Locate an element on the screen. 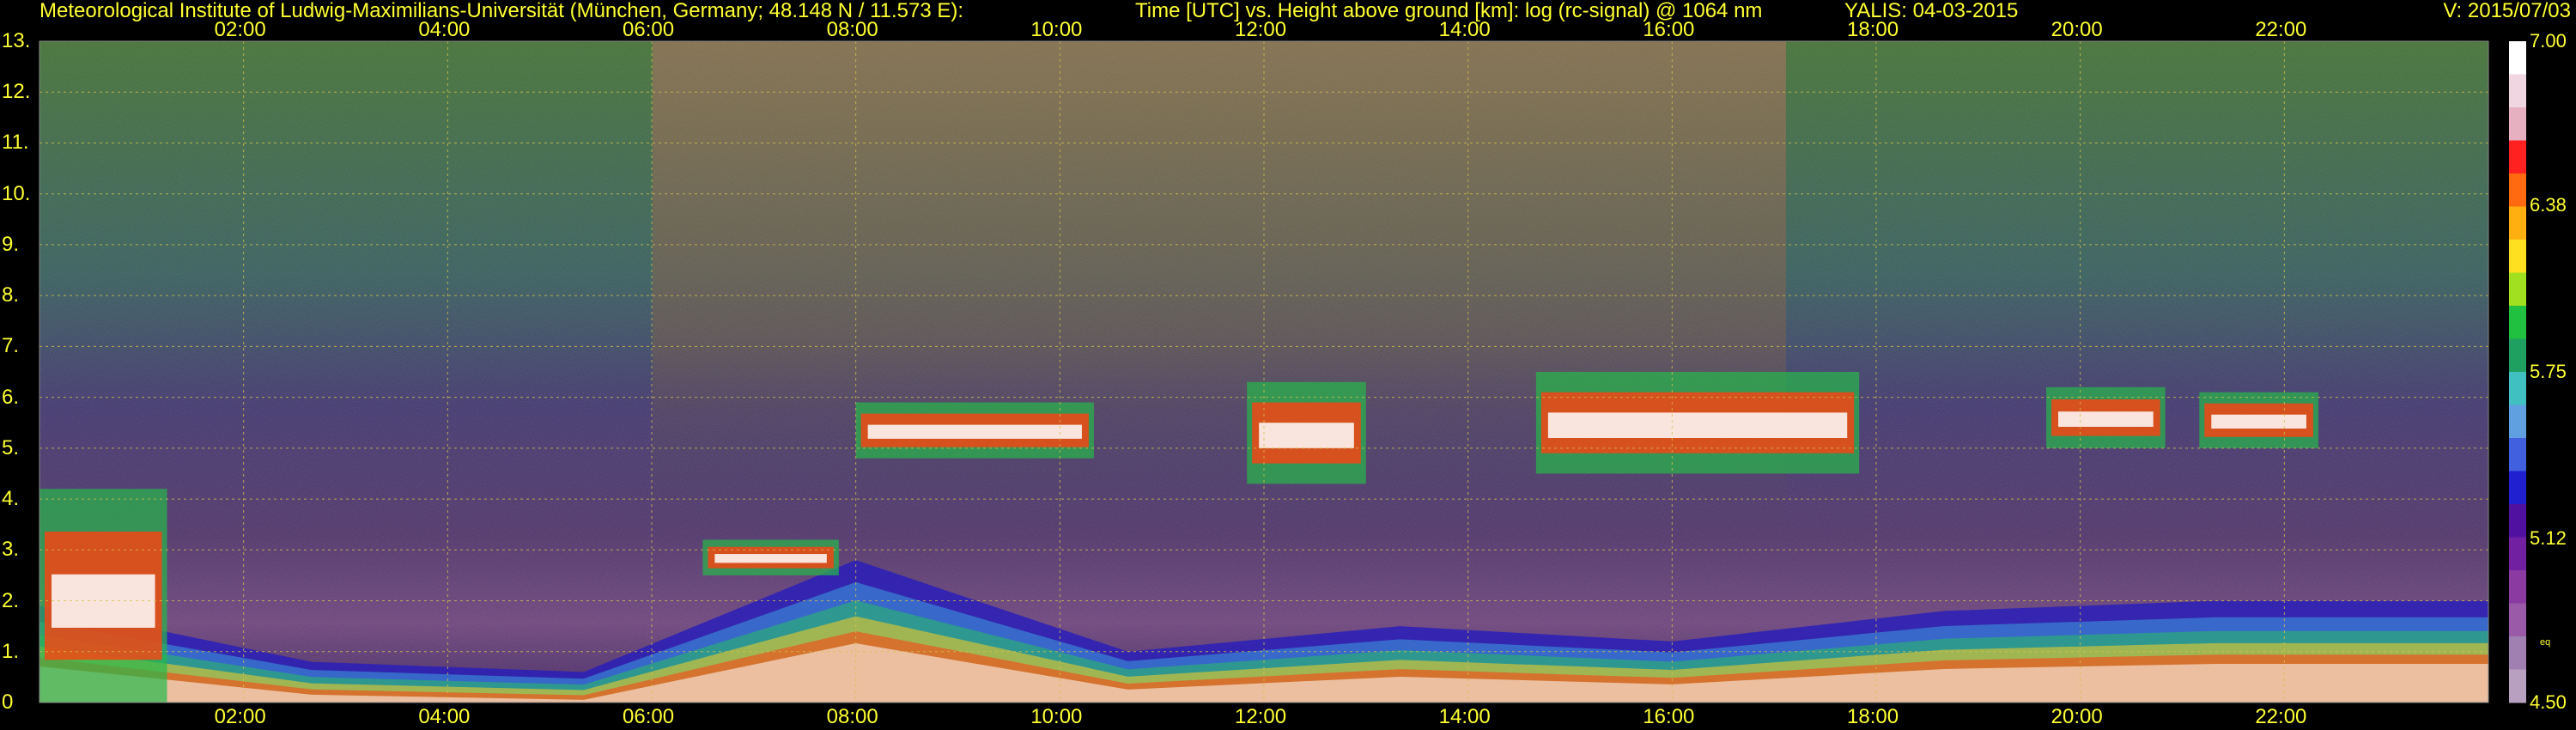  x-tick-label-top: 10:00 is located at coordinates (1056, 29).